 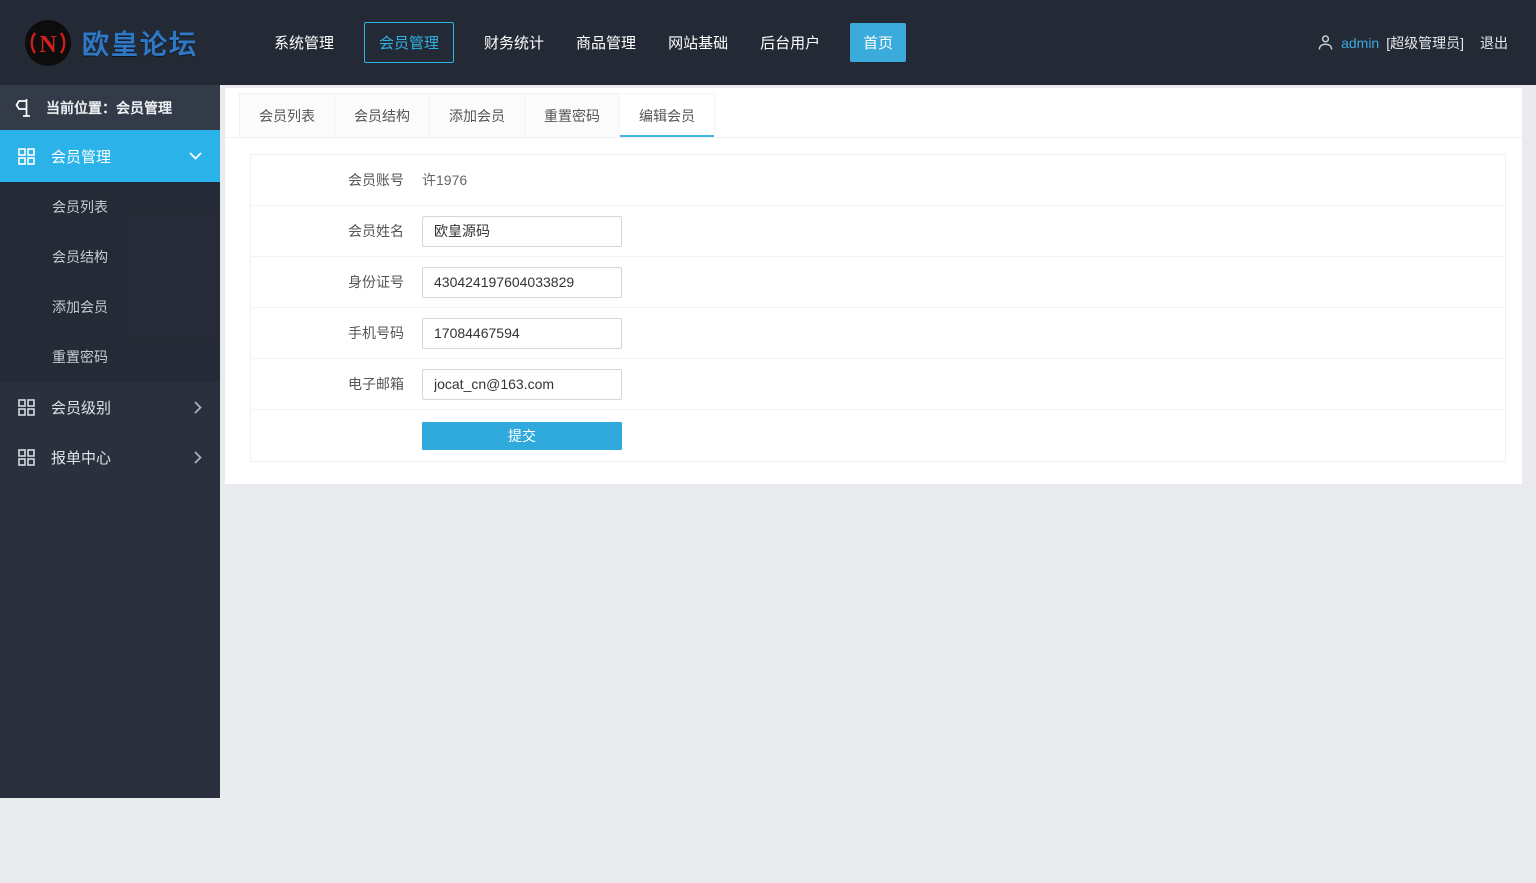 I want to click on form-row-id-number: 身份证号, so click(x=878, y=282).